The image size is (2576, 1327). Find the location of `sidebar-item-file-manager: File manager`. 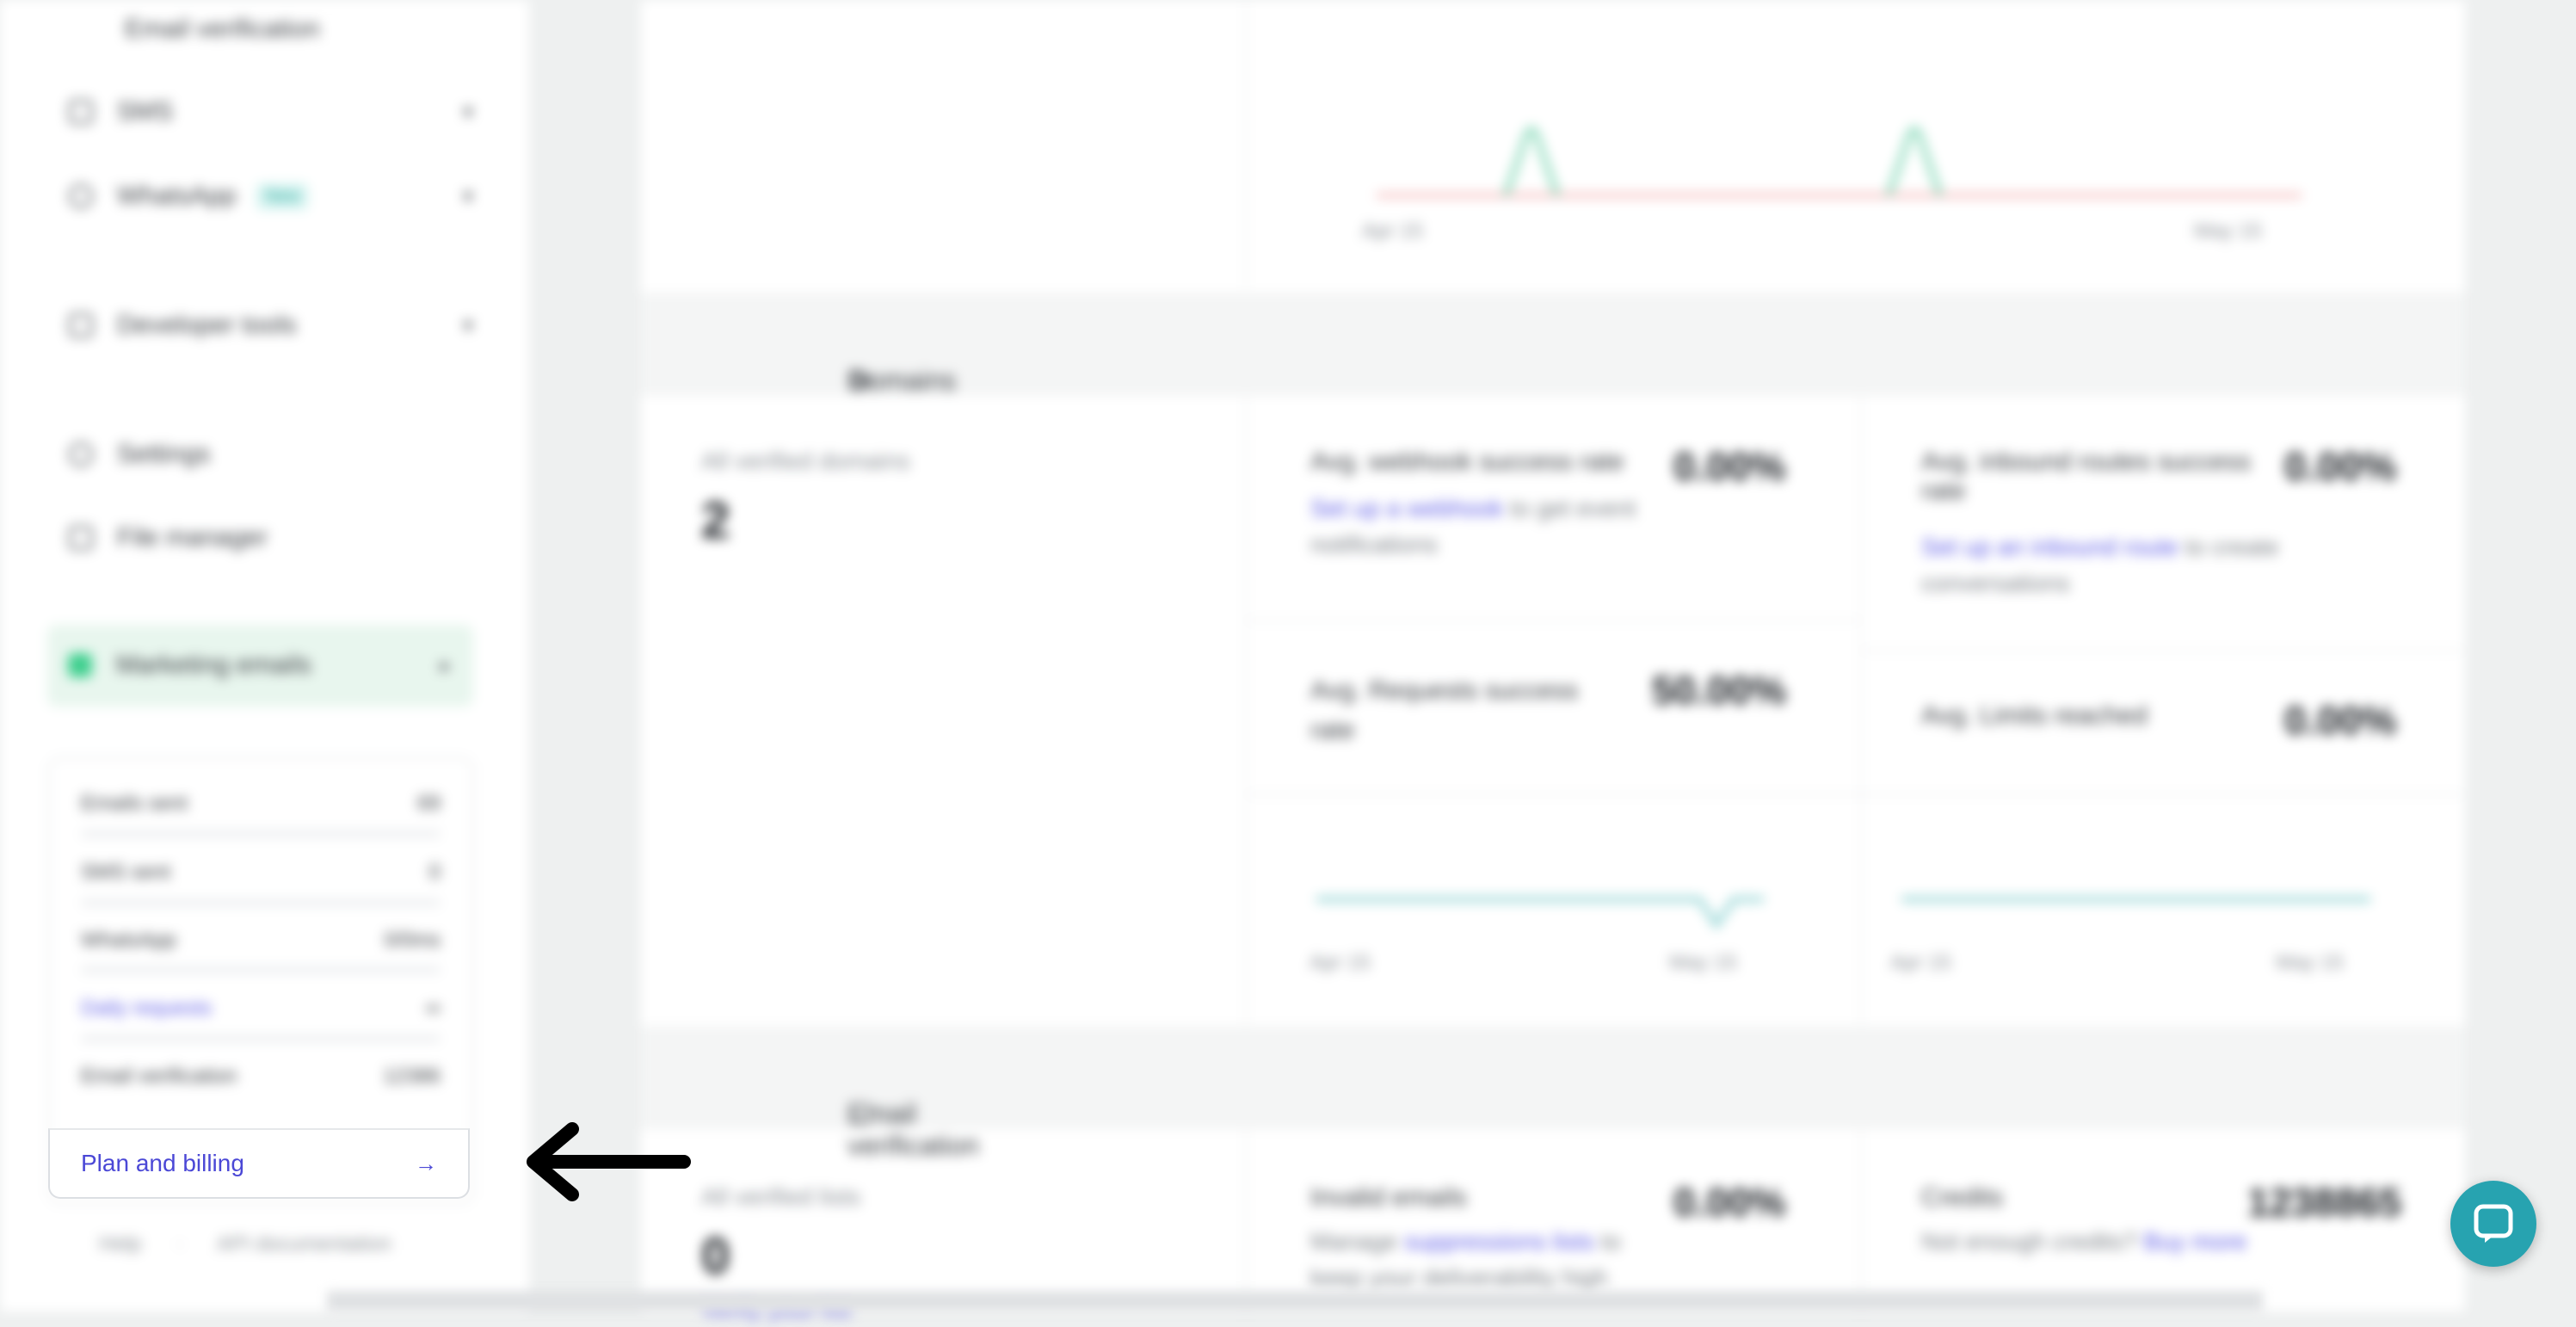

sidebar-item-file-manager: File manager is located at coordinates (271, 538).